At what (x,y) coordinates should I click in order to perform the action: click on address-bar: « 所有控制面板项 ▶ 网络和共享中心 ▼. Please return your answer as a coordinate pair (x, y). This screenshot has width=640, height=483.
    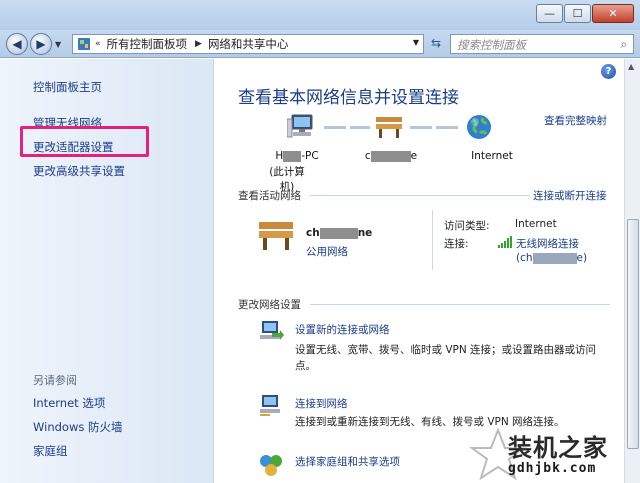
    Looking at the image, I should click on (248, 44).